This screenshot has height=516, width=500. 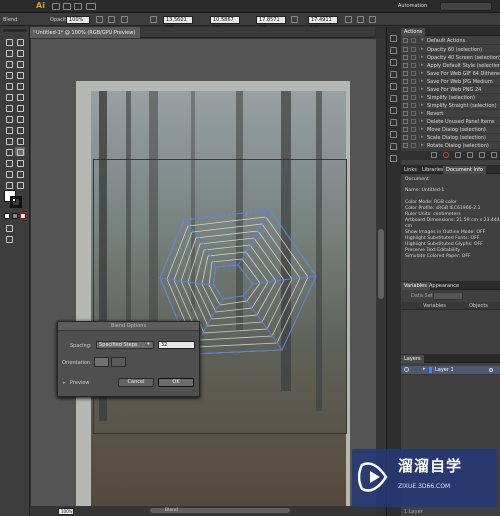 What do you see at coordinates (464, 170) in the screenshot?
I see `tab-document-info: Document Info` at bounding box center [464, 170].